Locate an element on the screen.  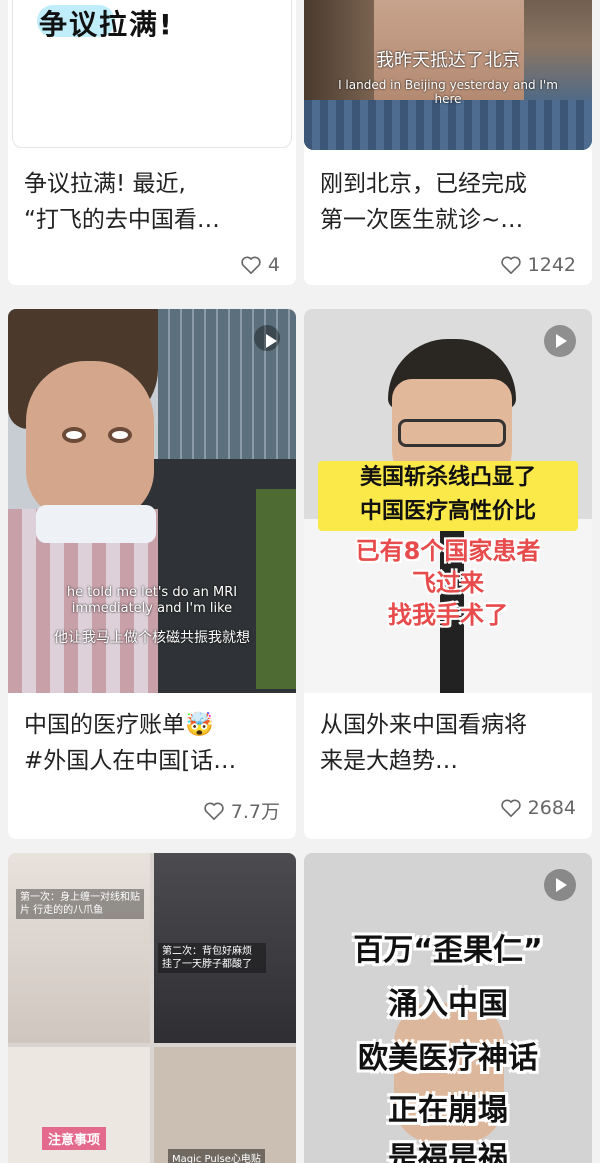
like-count: 1242 is located at coordinates (538, 265).